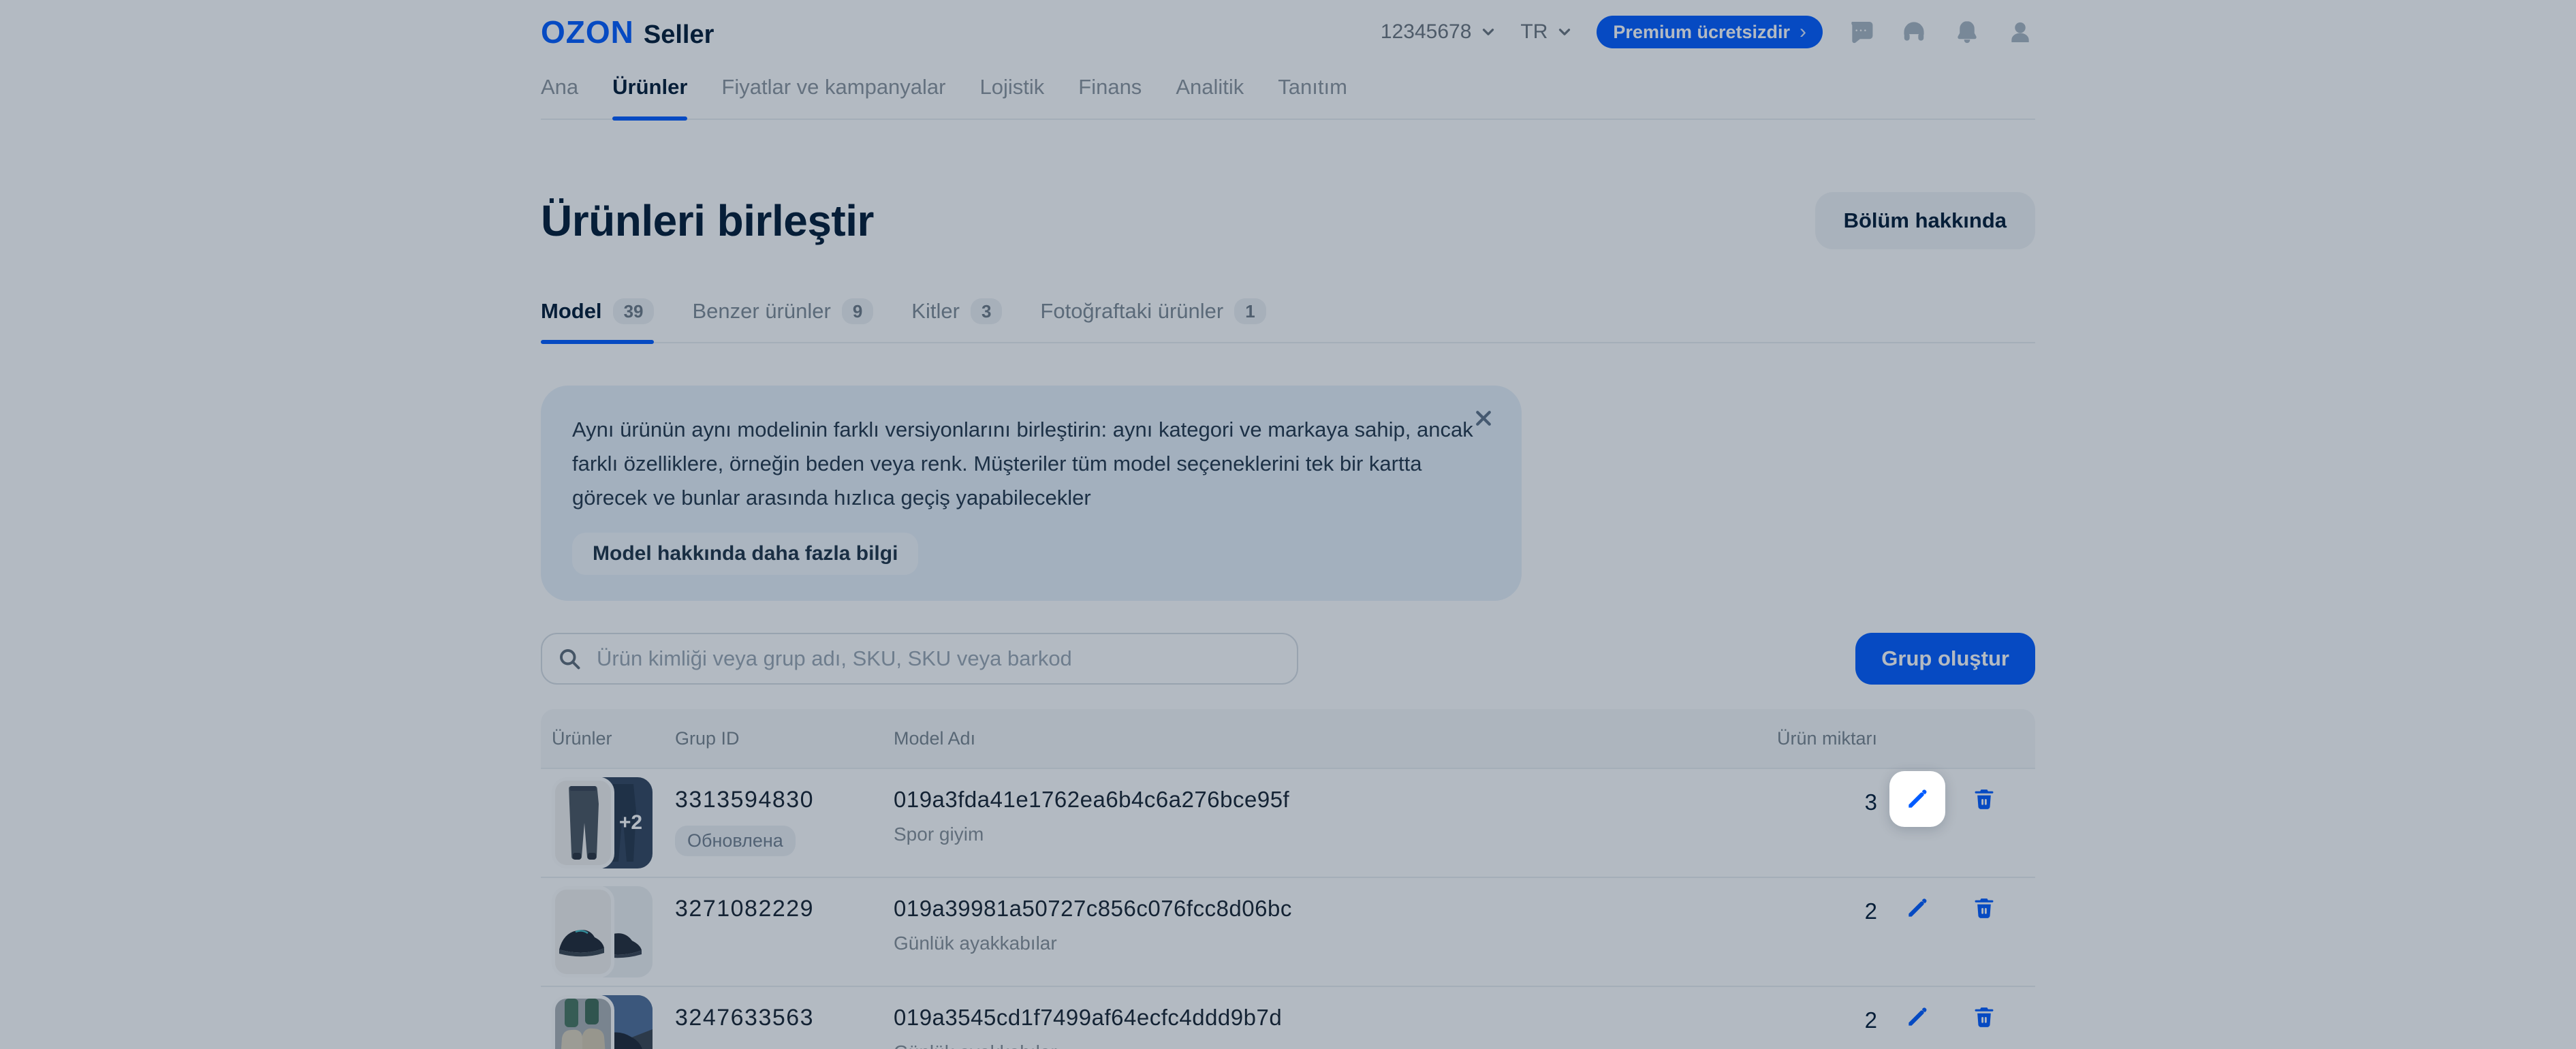 The width and height of the screenshot is (2576, 1049). I want to click on about-section-button: Bölüm hakkında, so click(1925, 220).